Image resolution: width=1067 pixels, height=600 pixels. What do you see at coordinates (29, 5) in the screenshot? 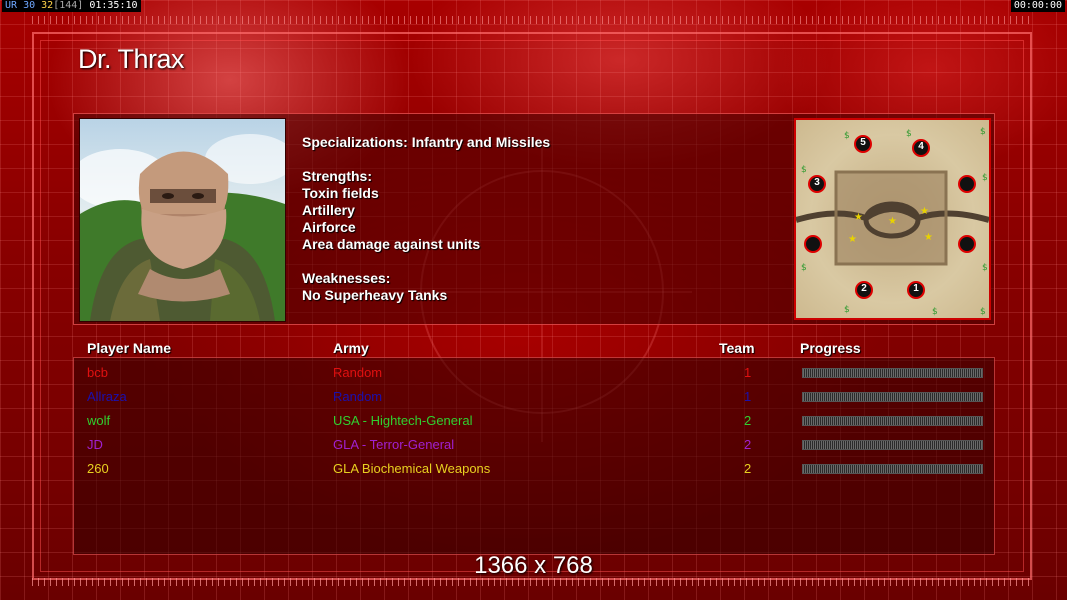
I see `hud-fps: 30` at bounding box center [29, 5].